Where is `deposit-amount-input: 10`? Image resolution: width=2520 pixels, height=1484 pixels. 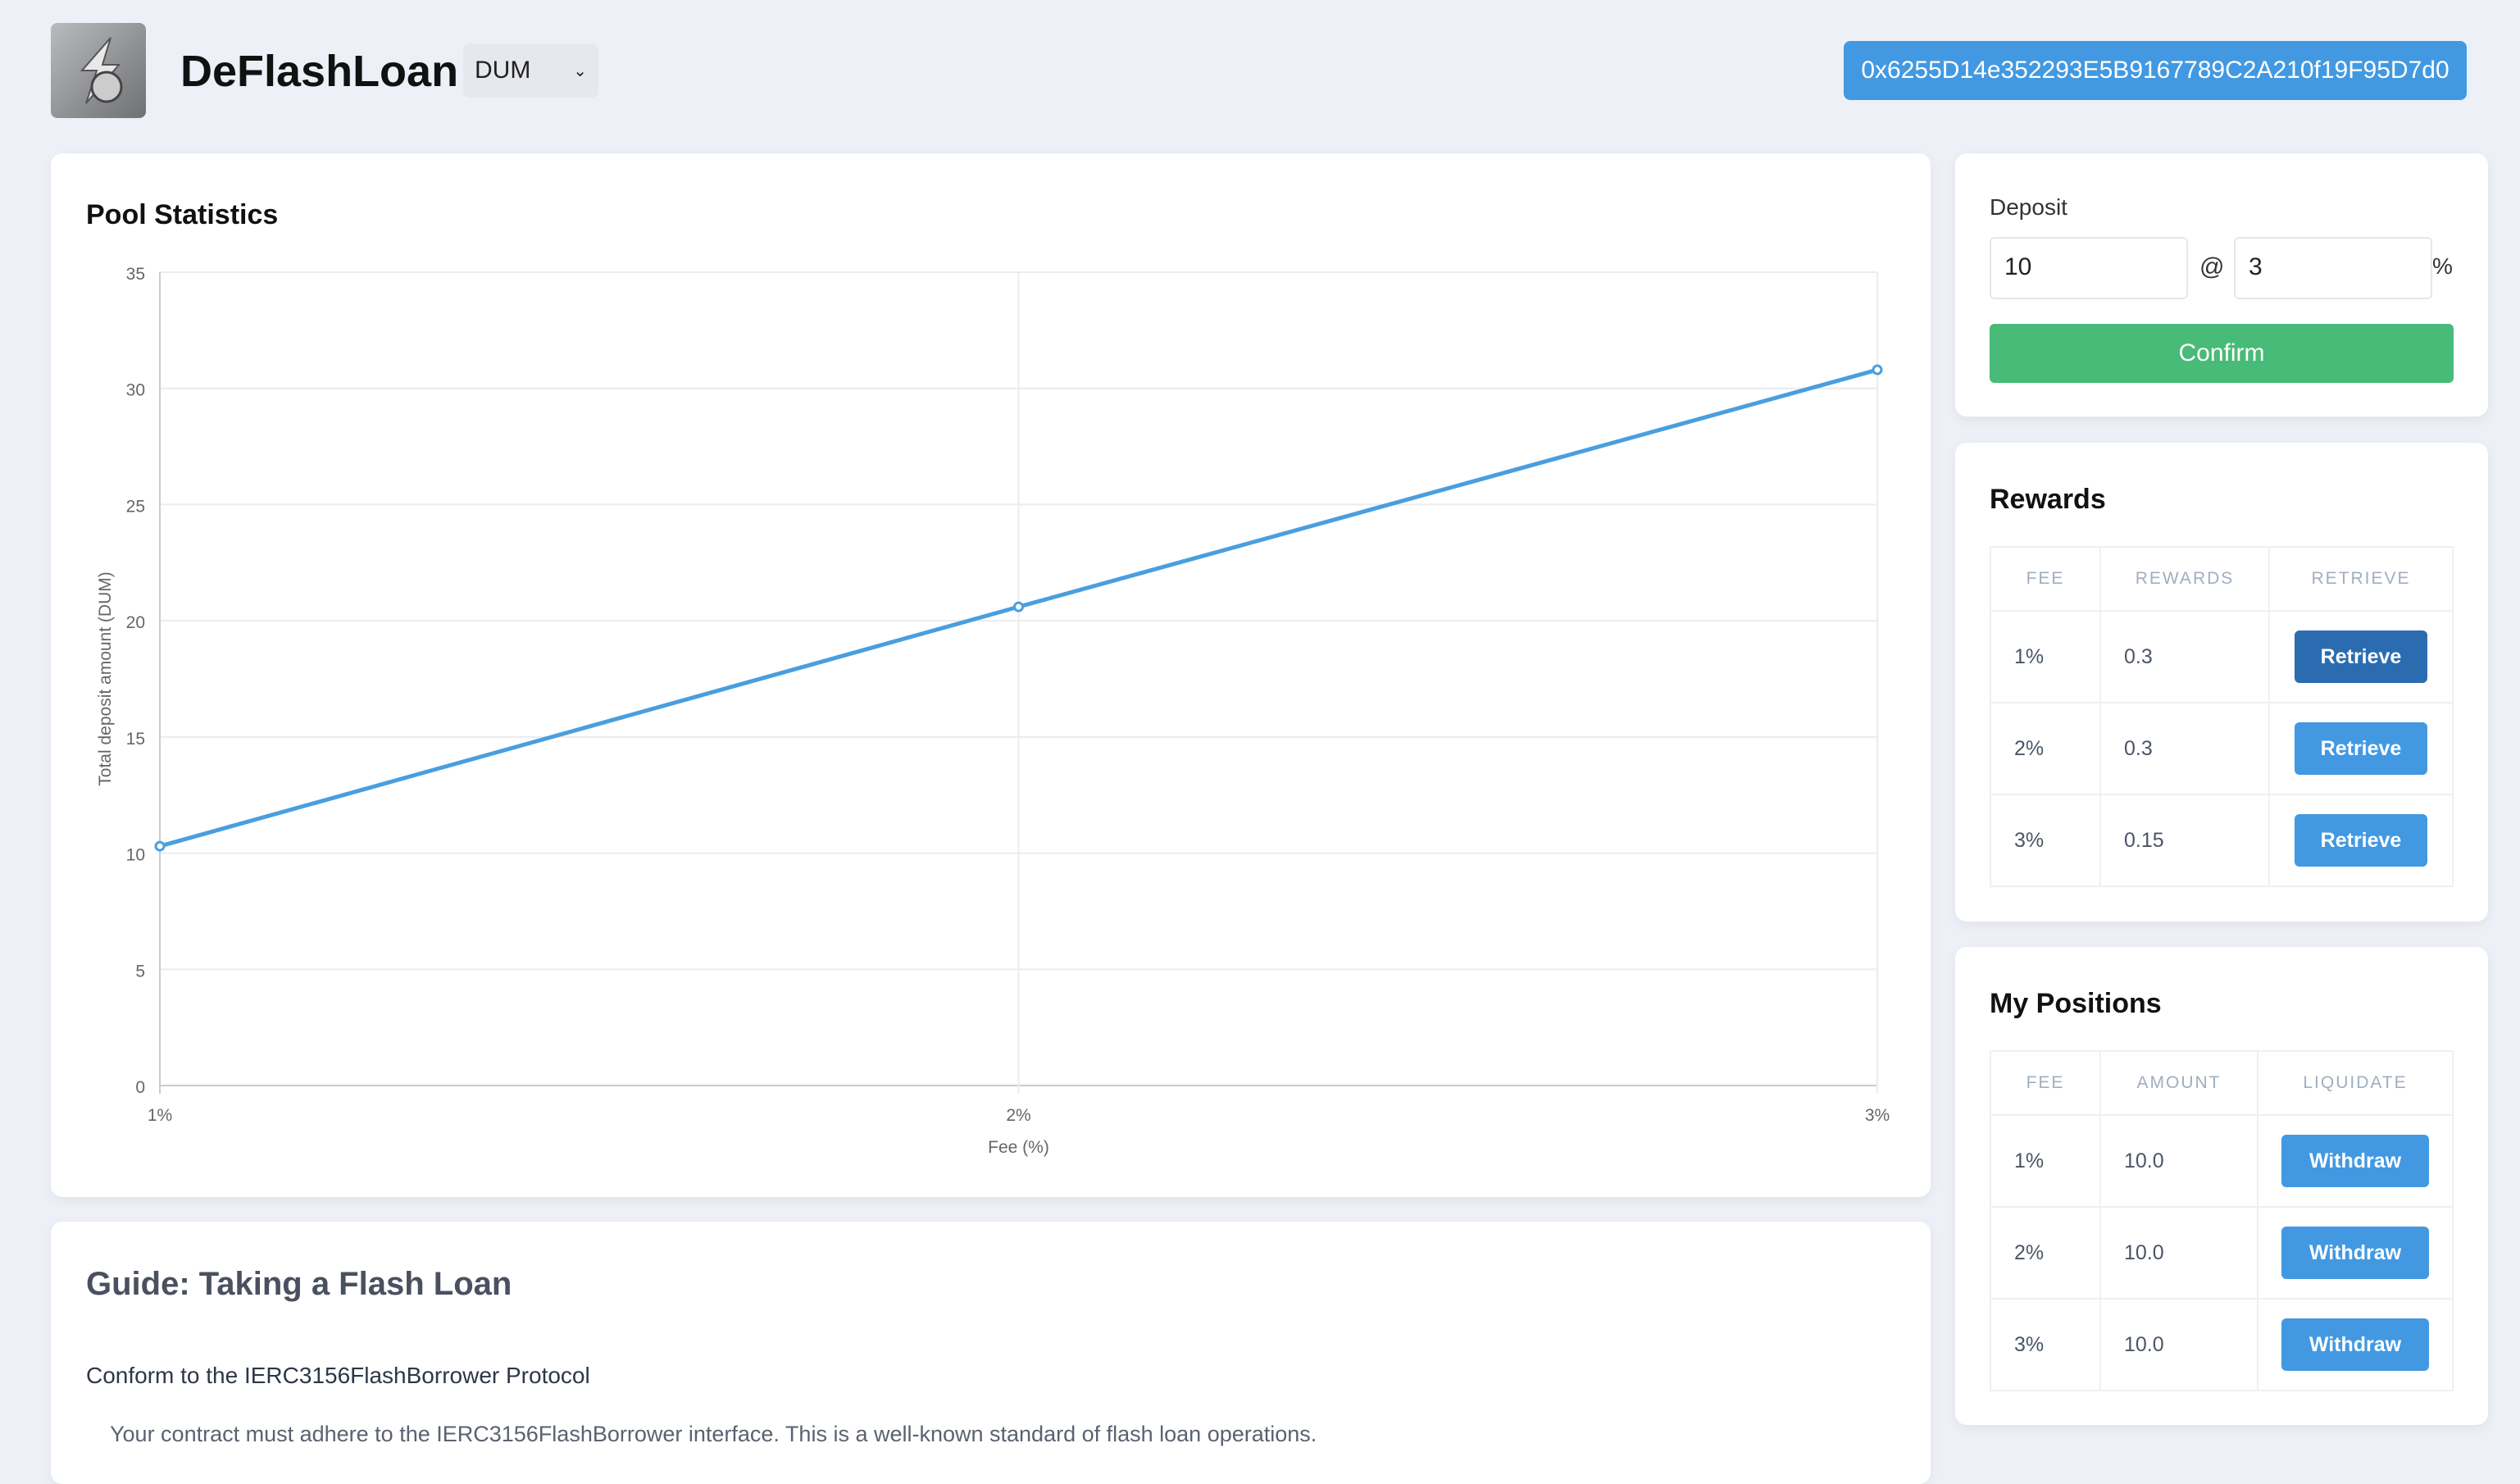 deposit-amount-input: 10 is located at coordinates (2089, 268).